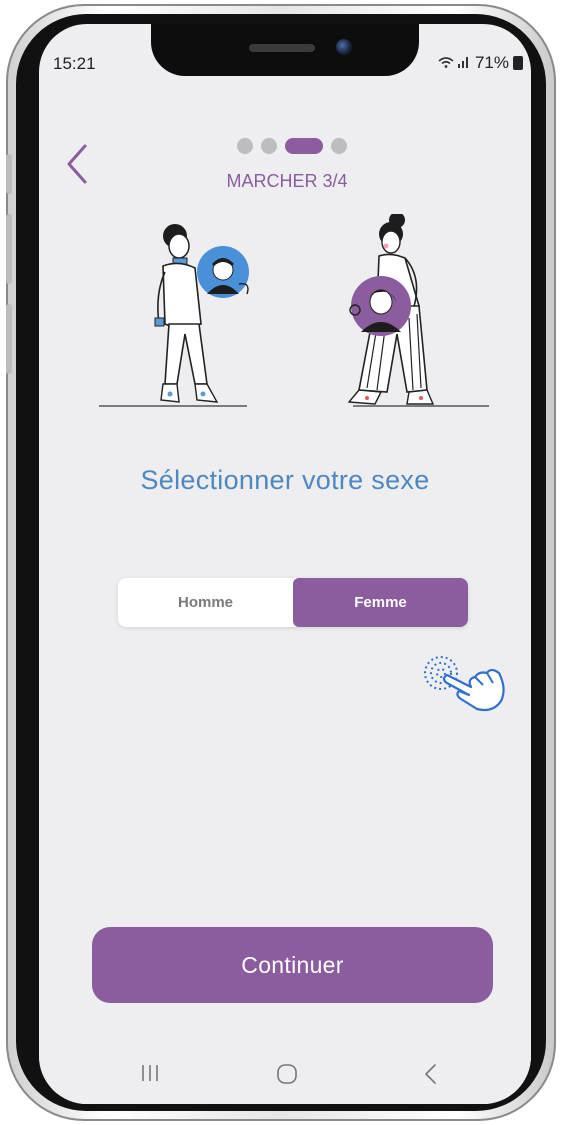  Describe the element at coordinates (464, 684) in the screenshot. I see `hand-tap-icon` at that location.